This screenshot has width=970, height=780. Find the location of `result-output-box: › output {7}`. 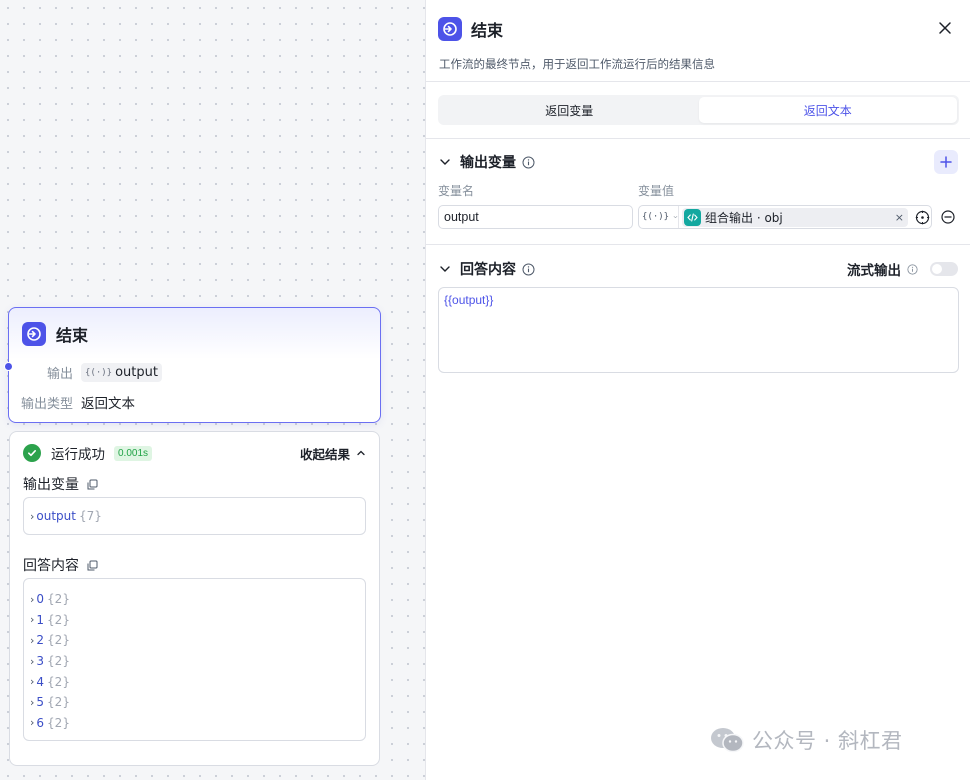

result-output-box: › output {7} is located at coordinates (194, 516).